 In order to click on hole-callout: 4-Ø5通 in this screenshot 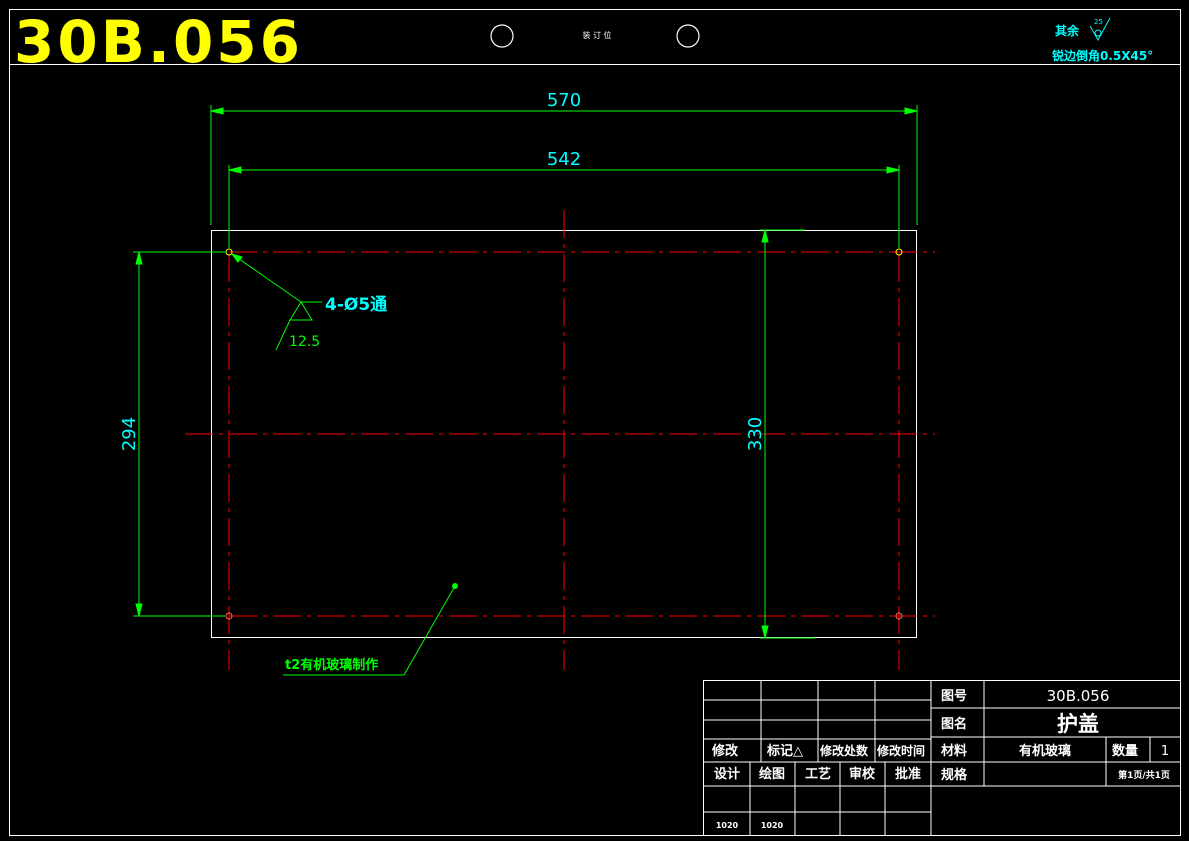, I will do `click(356, 305)`.